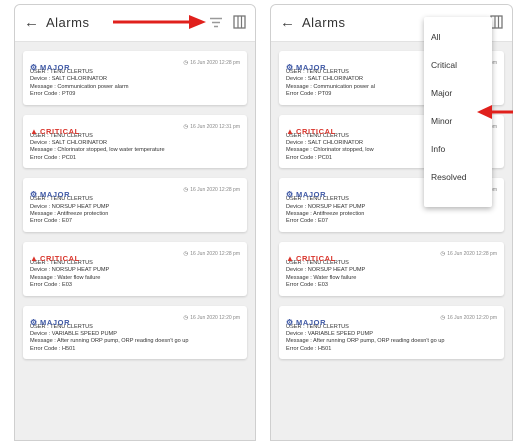 The width and height of the screenshot is (514, 441). I want to click on timestamp: ◷16 Jun 2020 12:31 pm, so click(211, 127).